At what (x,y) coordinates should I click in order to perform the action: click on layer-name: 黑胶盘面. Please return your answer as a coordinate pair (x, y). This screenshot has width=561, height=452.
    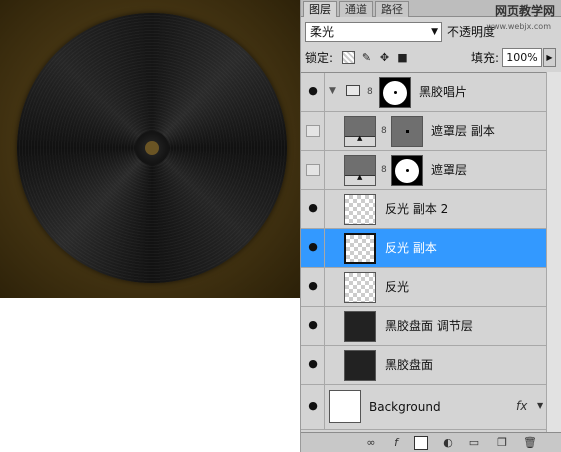
    Looking at the image, I should click on (409, 365).